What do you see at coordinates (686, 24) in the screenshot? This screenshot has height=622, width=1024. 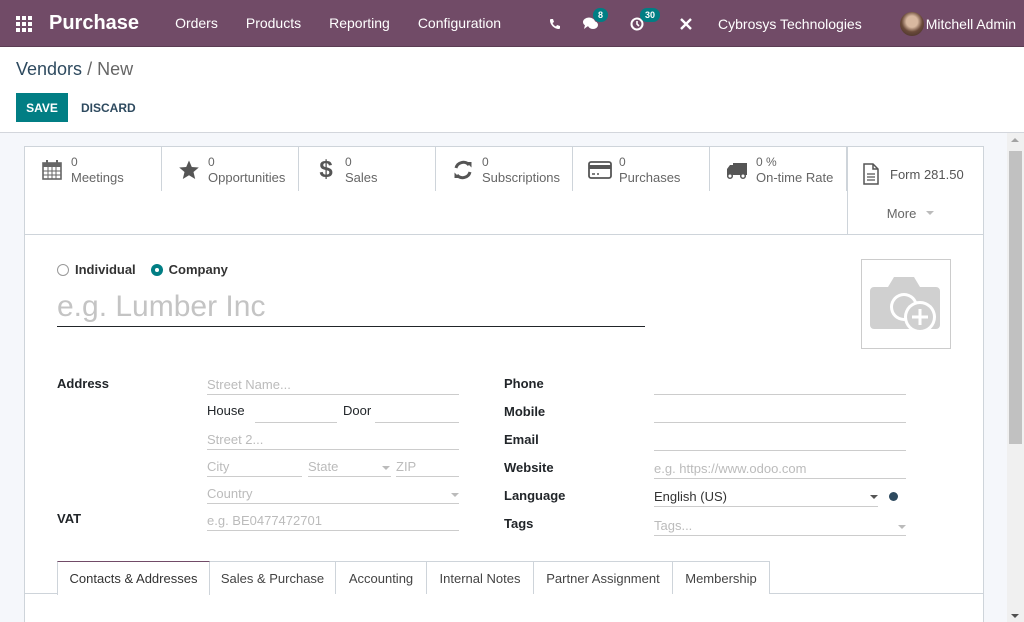 I see `tools-icon` at bounding box center [686, 24].